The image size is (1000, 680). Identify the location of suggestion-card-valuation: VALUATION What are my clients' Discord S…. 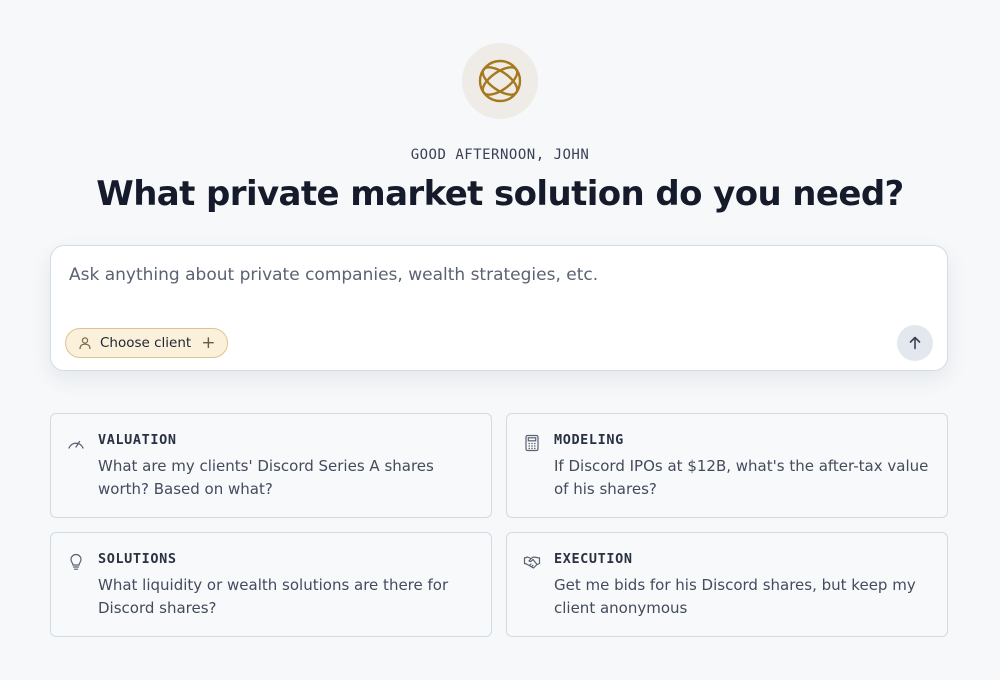
(271, 465).